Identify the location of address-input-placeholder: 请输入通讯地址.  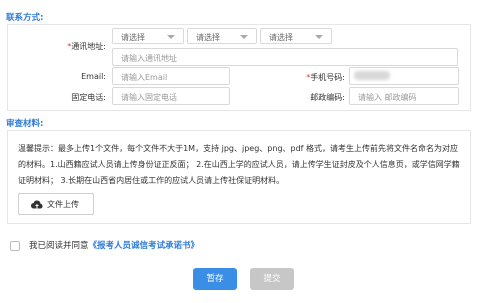
(149, 58).